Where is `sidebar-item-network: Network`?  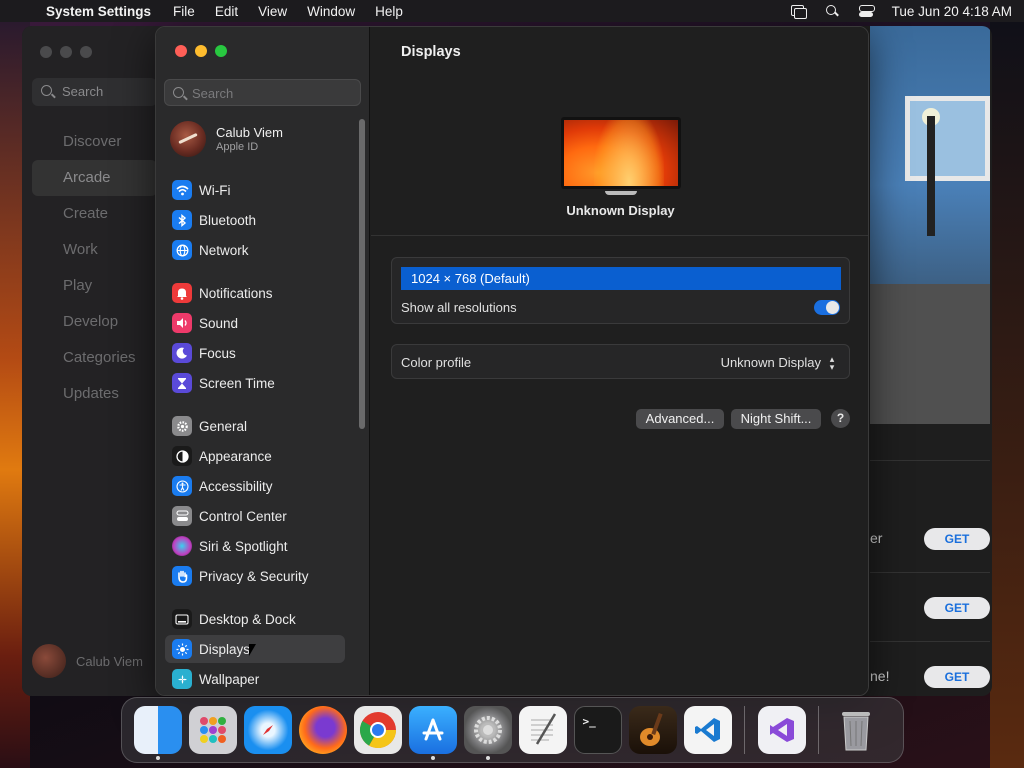
sidebar-item-network: Network is located at coordinates (255, 250).